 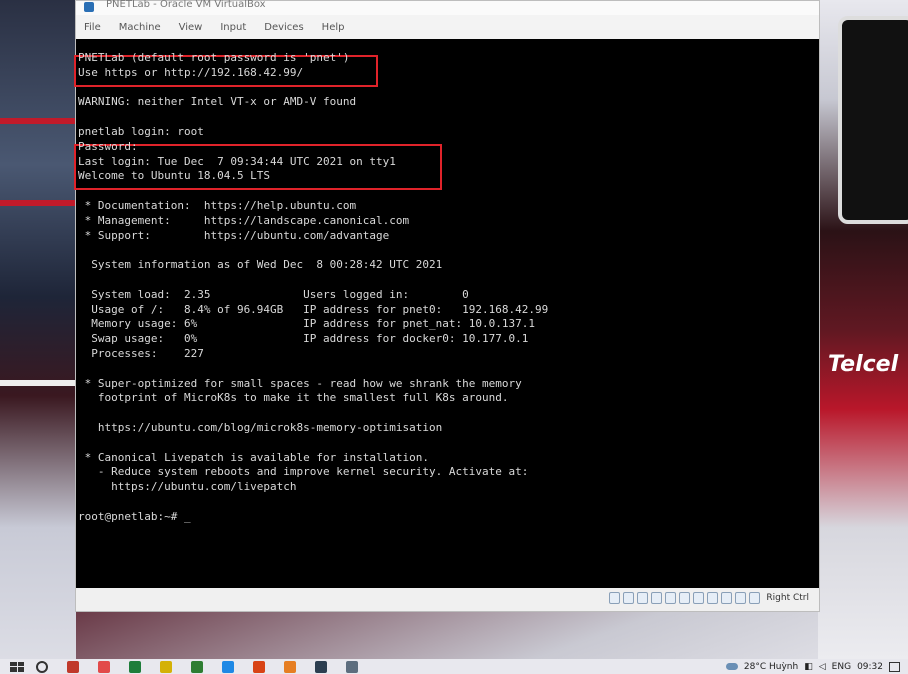 I want to click on pinned-apps, so click(x=203, y=666).